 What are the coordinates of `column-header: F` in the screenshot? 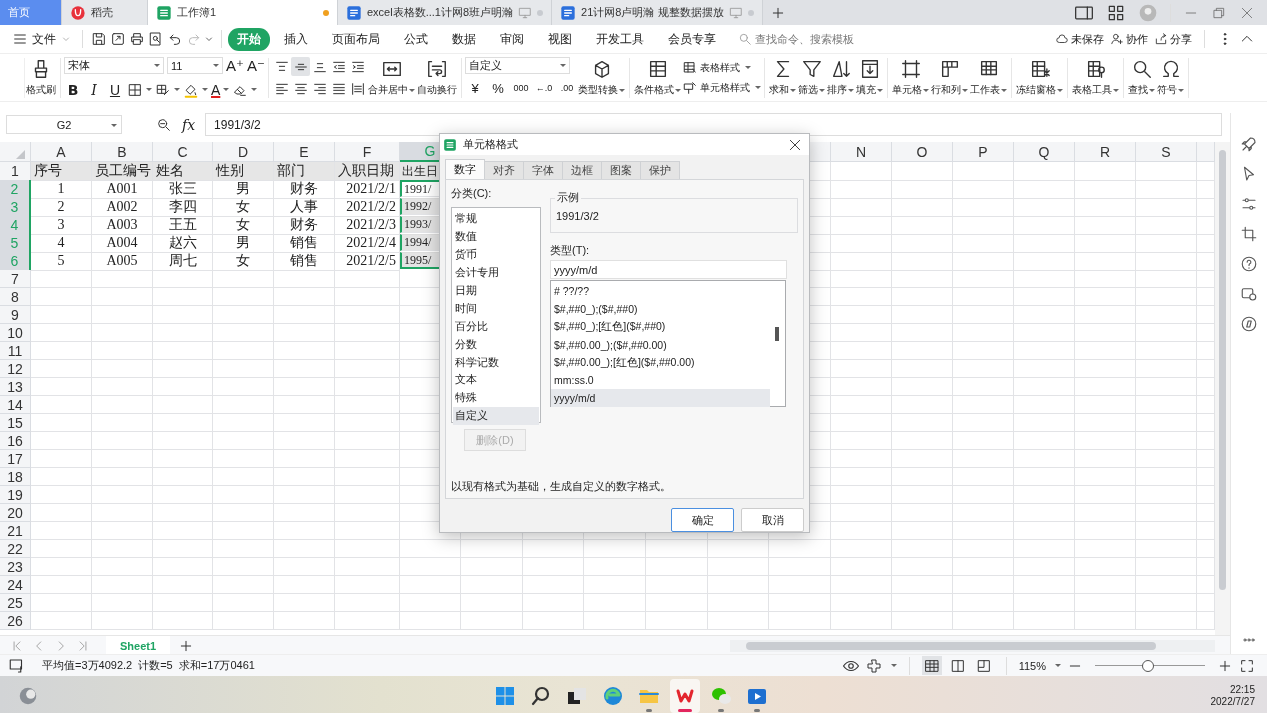 It's located at (367, 152).